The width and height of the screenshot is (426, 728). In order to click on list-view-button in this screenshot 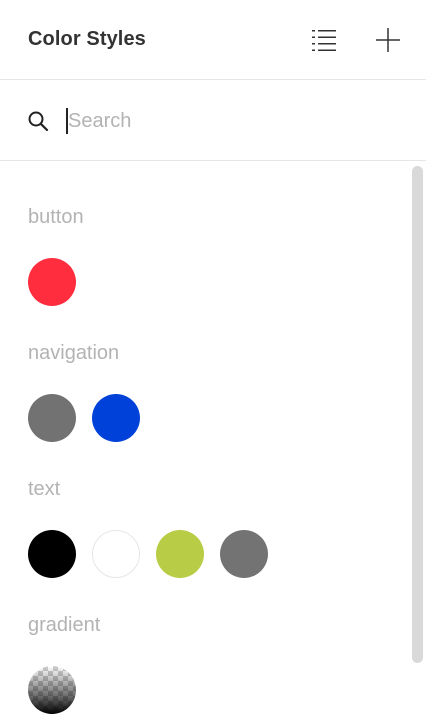, I will do `click(324, 40)`.